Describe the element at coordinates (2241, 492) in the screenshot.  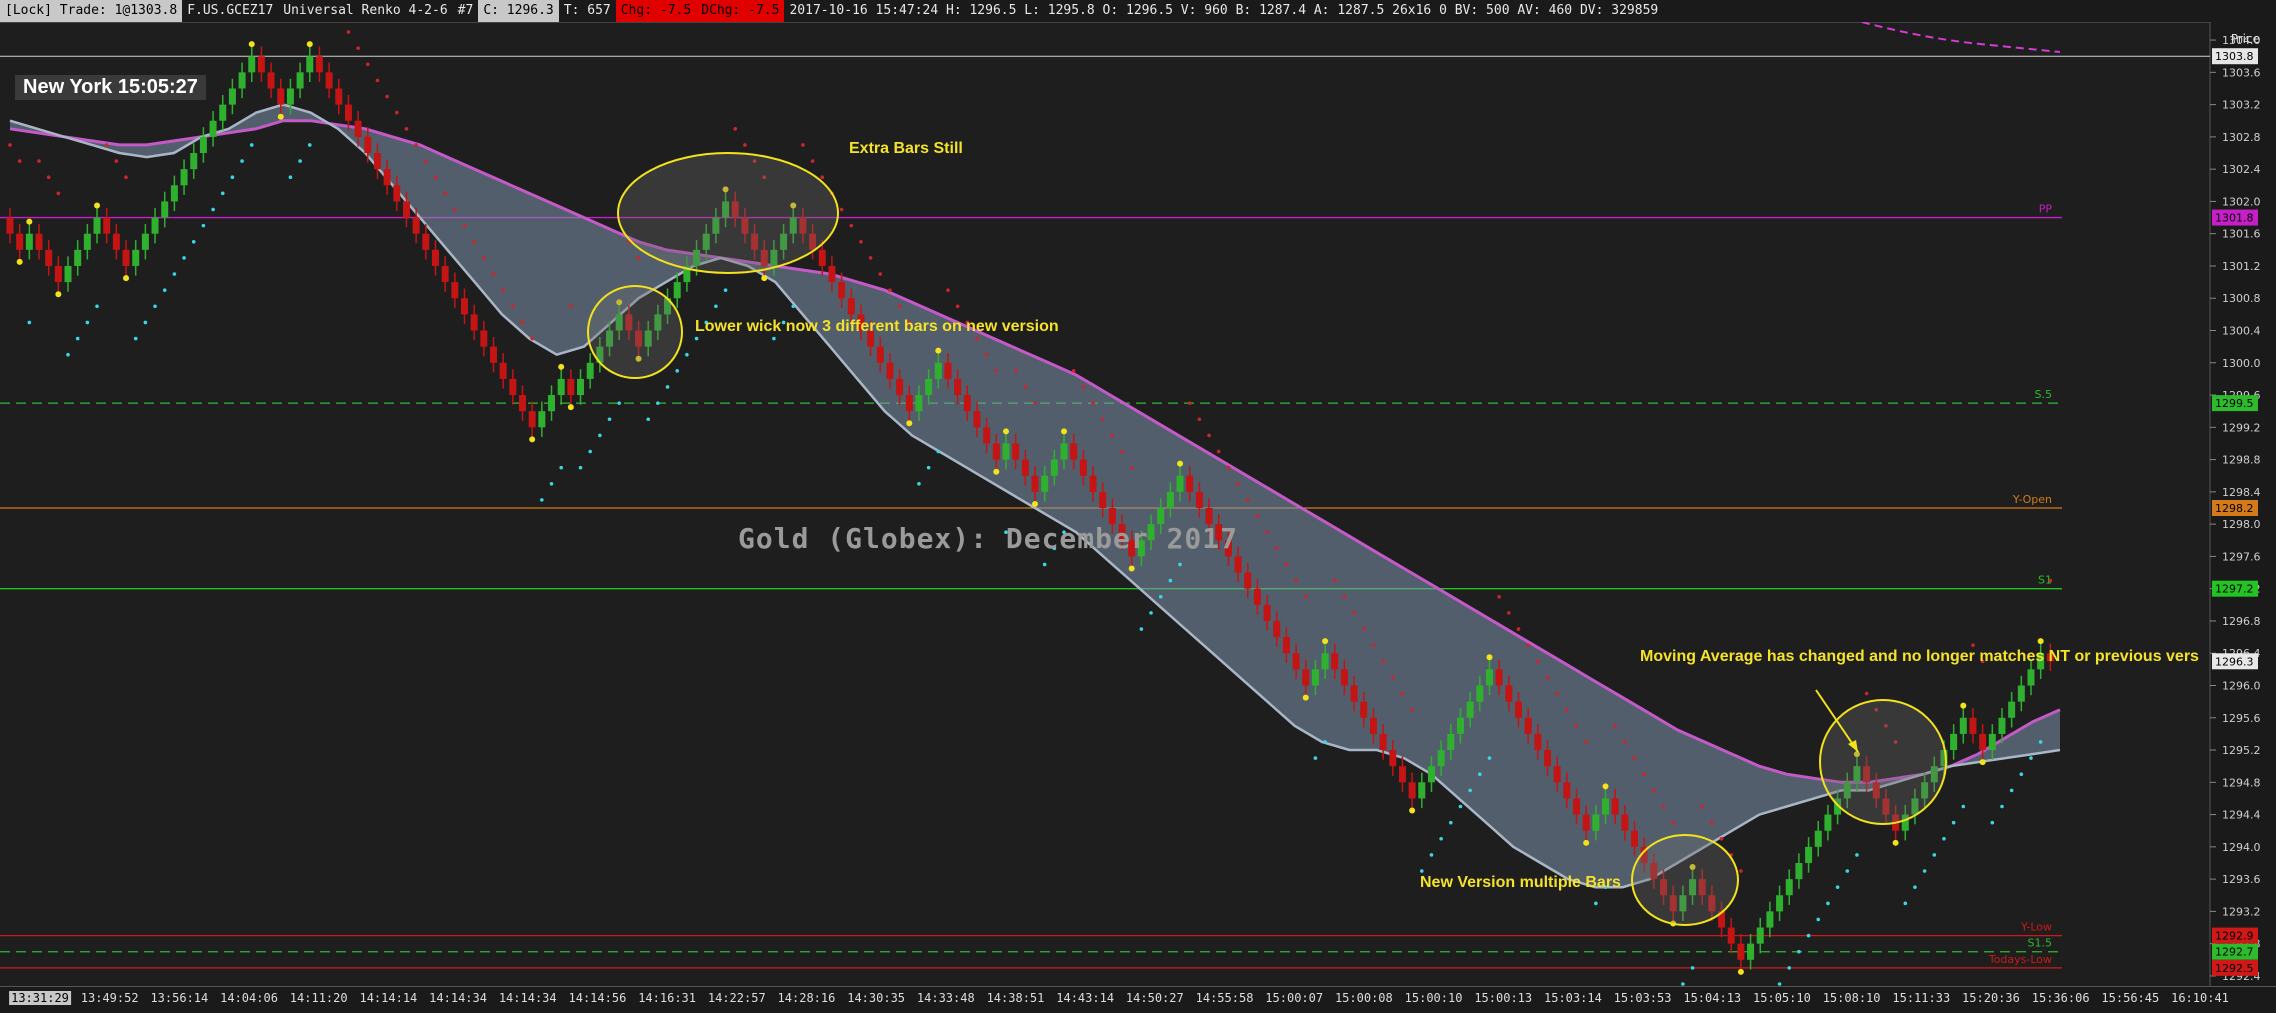
I see `price-tick-label: 1298.4` at that location.